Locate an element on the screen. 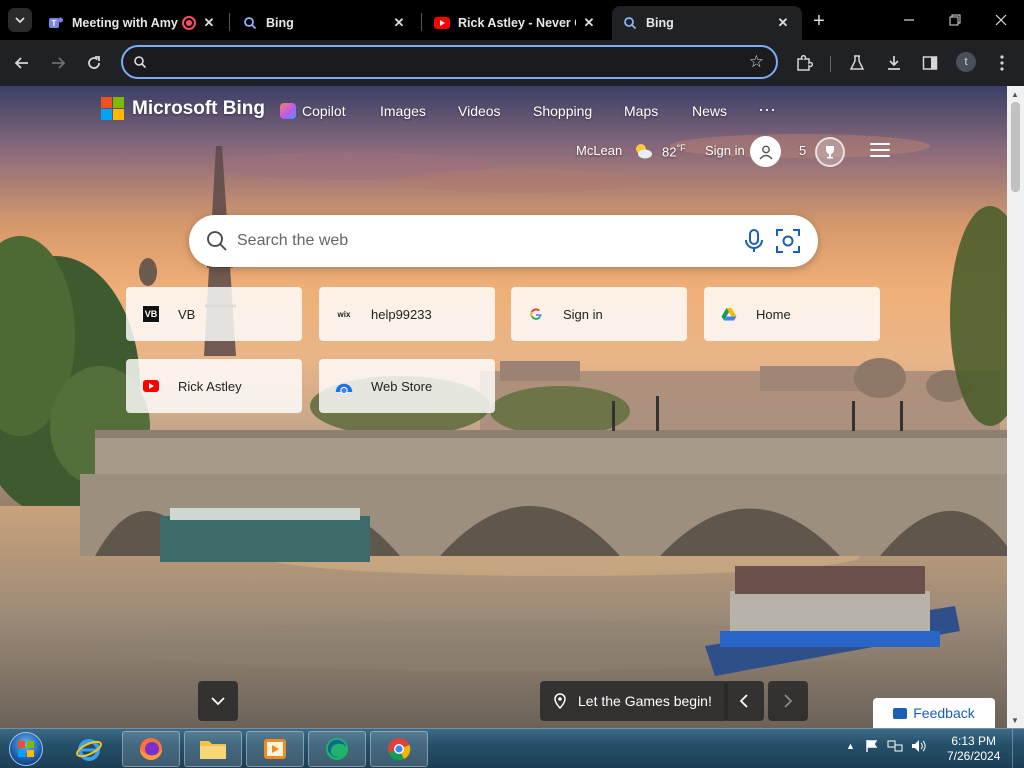 This screenshot has height=768, width=1024. address-bar: ☆ is located at coordinates (449, 62).